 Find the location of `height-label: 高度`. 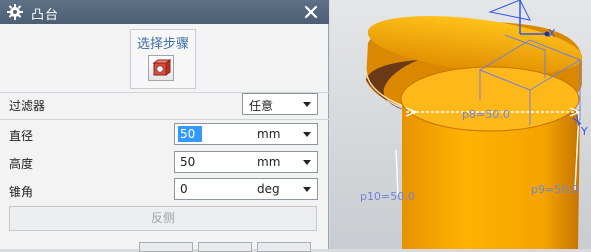

height-label: 高度 is located at coordinates (21, 164).